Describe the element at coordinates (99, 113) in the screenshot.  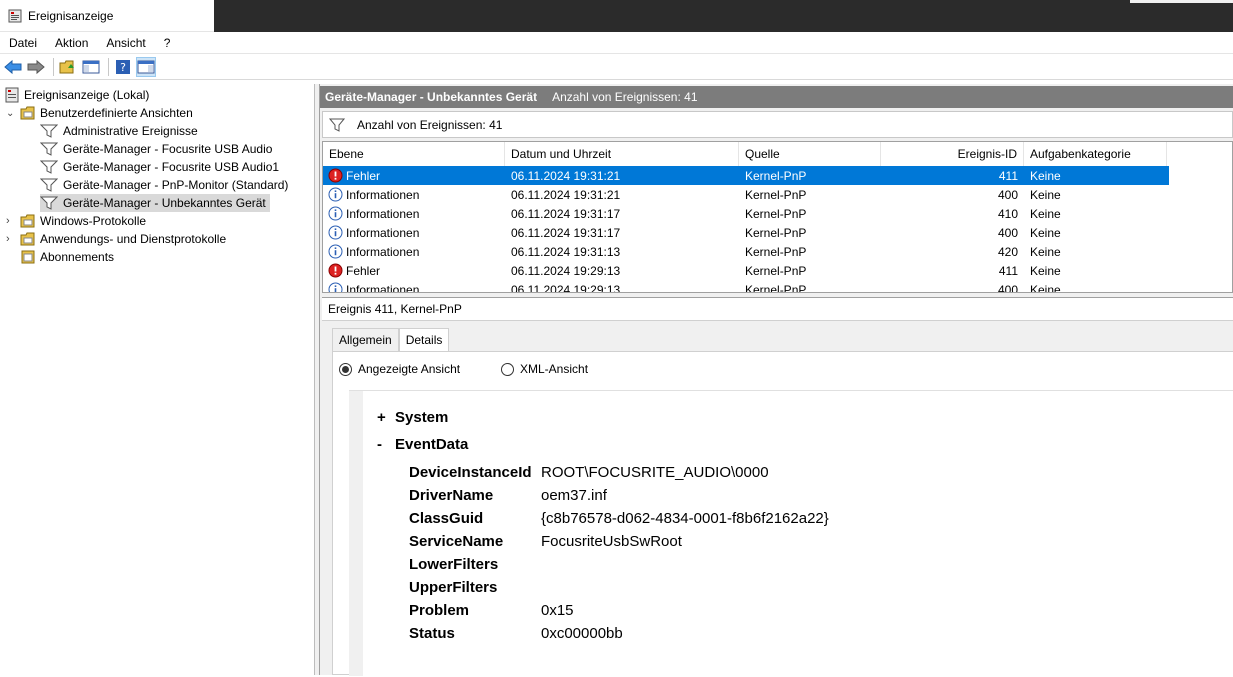
I see `tree-custom-views: ⌄ Benutzerdefinierte Ansichten` at that location.